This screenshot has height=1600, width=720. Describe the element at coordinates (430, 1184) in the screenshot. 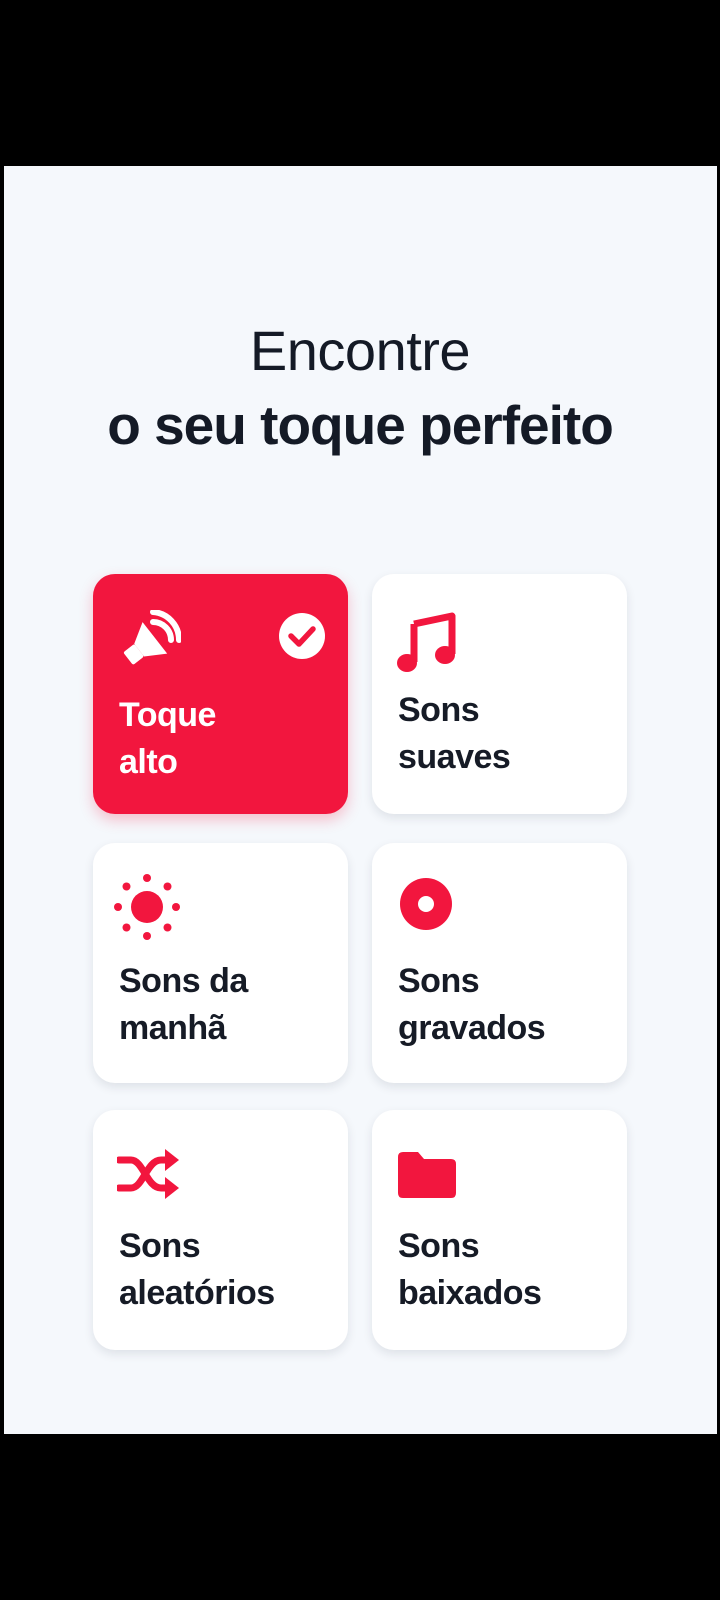

I see `folder-icon` at that location.